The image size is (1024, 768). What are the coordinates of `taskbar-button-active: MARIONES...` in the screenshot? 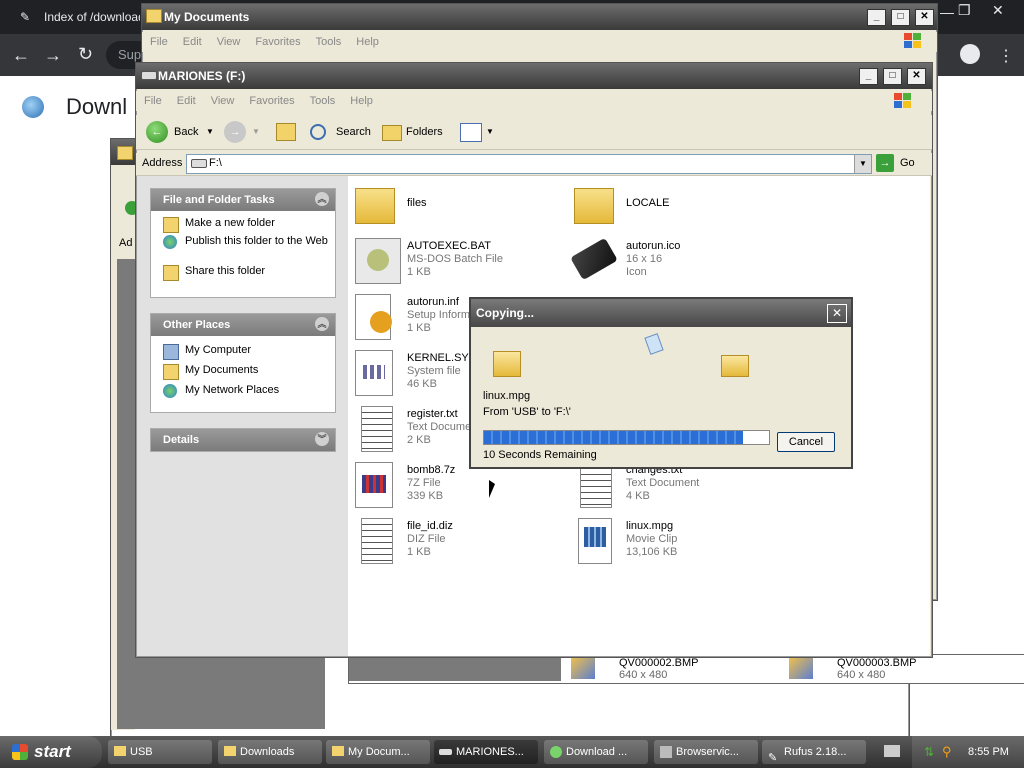 It's located at (486, 752).